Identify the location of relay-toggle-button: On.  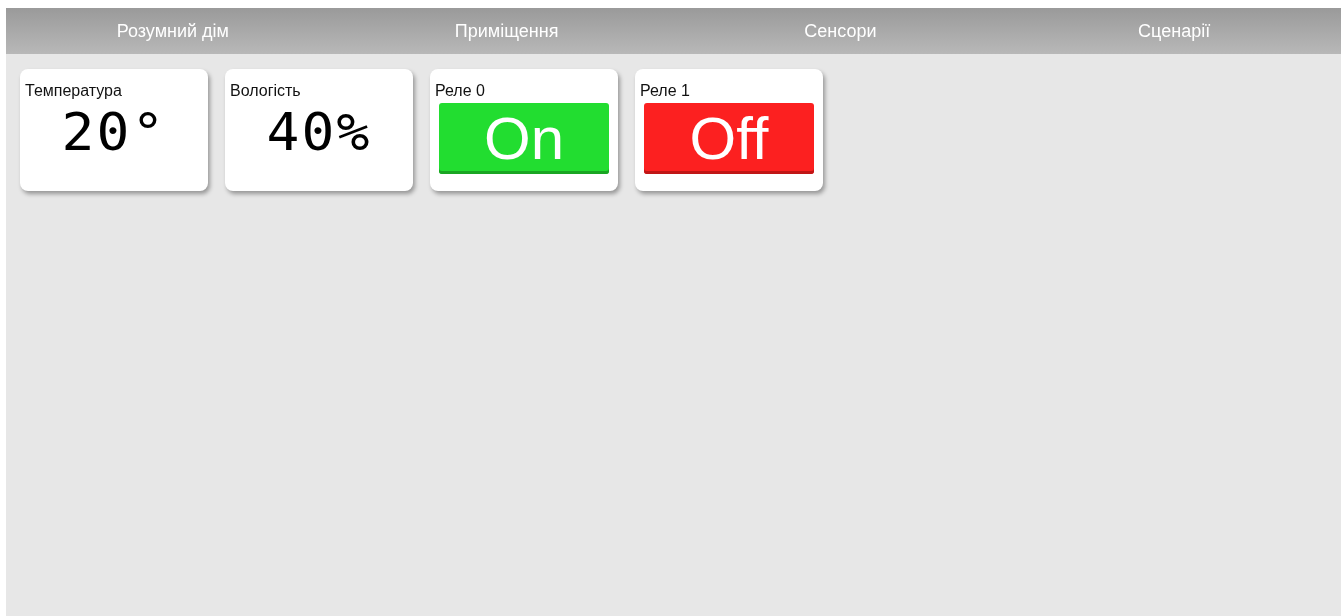
(524, 138).